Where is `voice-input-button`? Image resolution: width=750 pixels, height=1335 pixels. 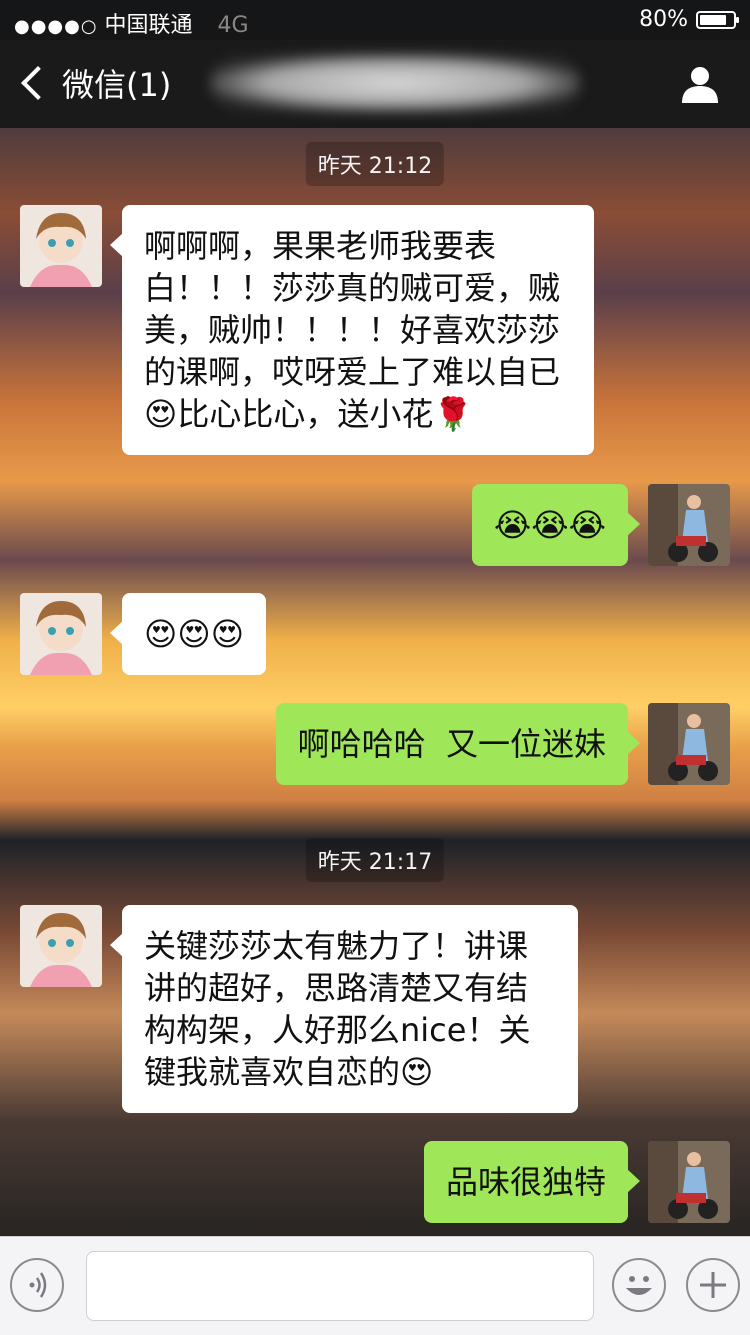
voice-input-button is located at coordinates (37, 1285).